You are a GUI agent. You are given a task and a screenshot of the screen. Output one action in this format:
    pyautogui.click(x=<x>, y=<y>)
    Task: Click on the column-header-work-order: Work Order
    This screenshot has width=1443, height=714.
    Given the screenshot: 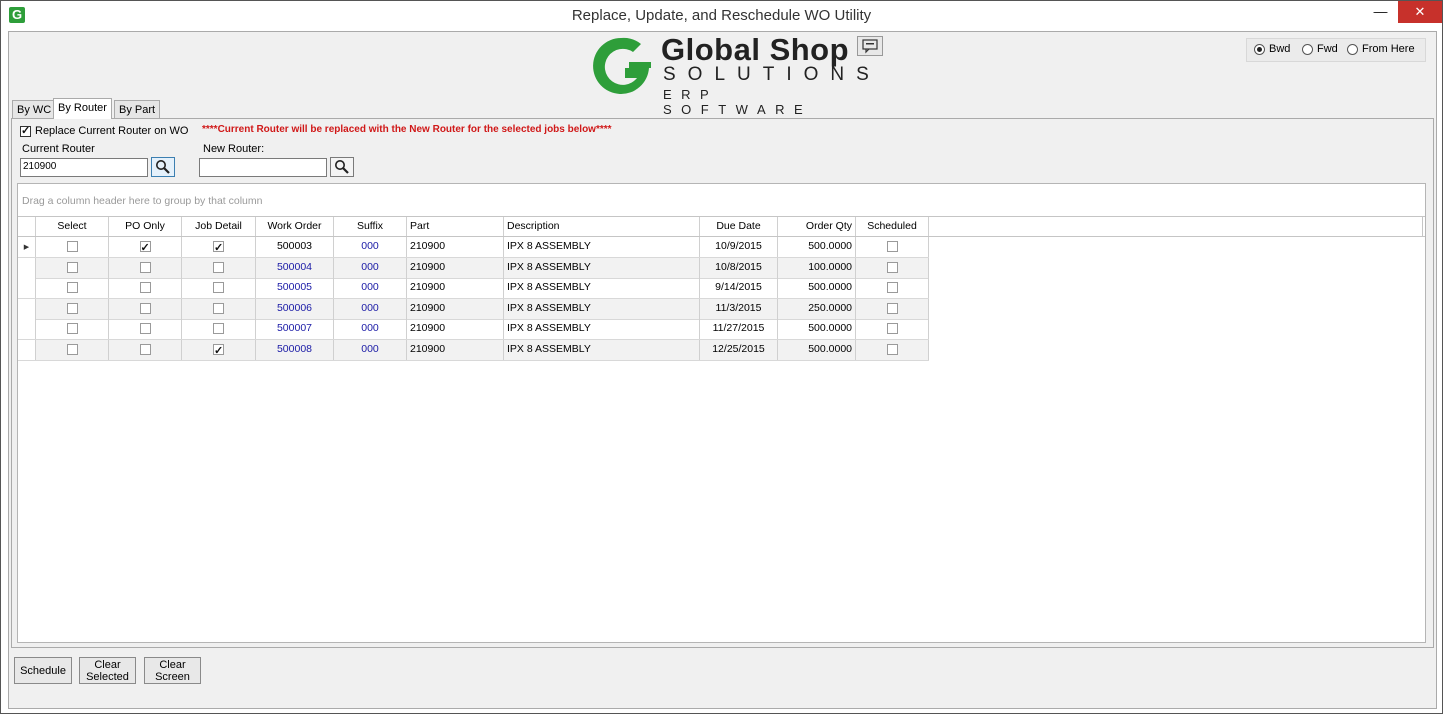 What is the action you would take?
    pyautogui.click(x=295, y=226)
    